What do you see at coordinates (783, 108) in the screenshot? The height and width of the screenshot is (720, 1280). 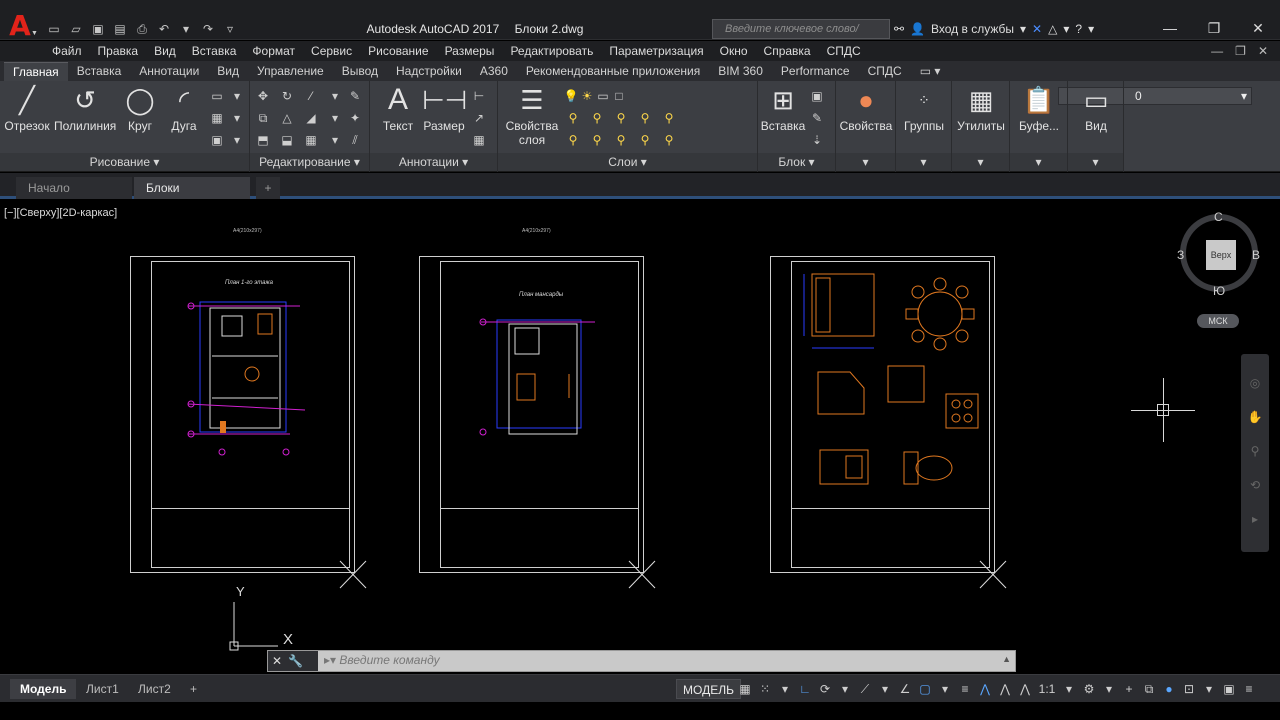 I see `insert-block-button: ⊞ Вставка` at bounding box center [783, 108].